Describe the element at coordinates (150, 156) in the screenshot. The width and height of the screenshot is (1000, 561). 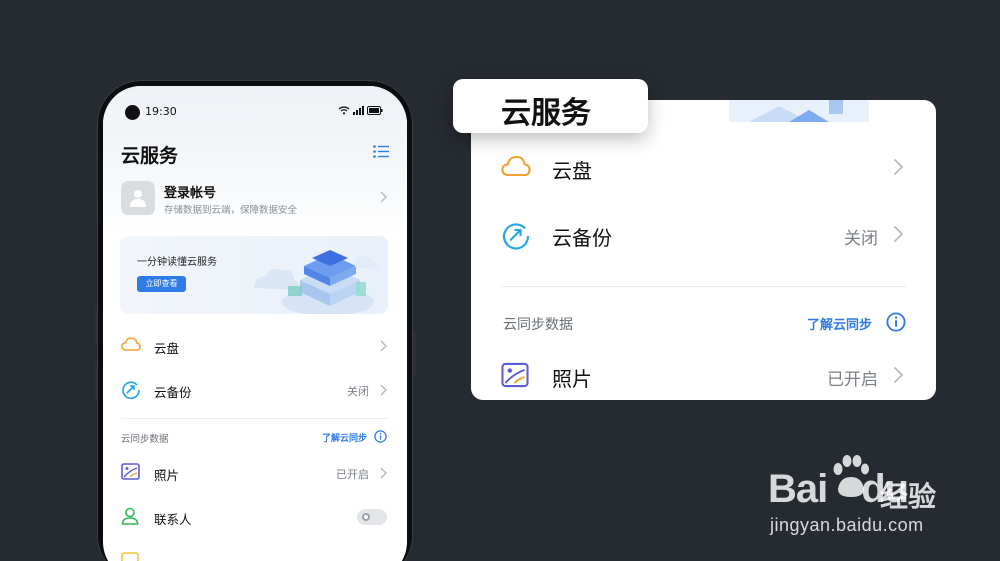
I see `page-title: 云服务` at that location.